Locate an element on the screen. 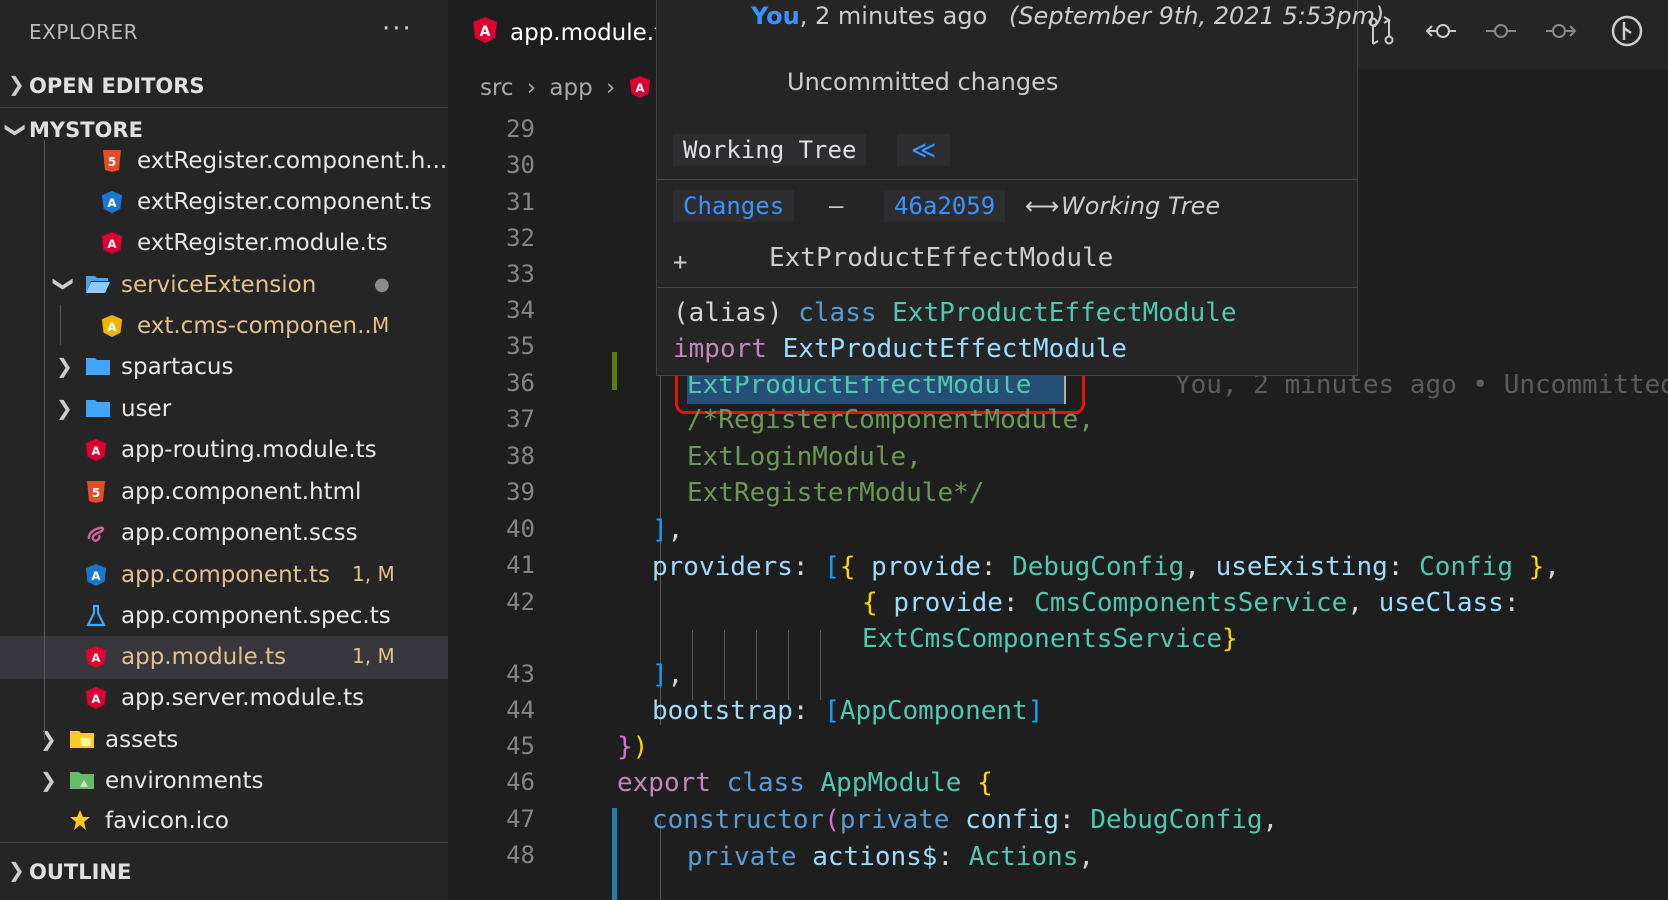  test-flask-icon is located at coordinates (96, 616).